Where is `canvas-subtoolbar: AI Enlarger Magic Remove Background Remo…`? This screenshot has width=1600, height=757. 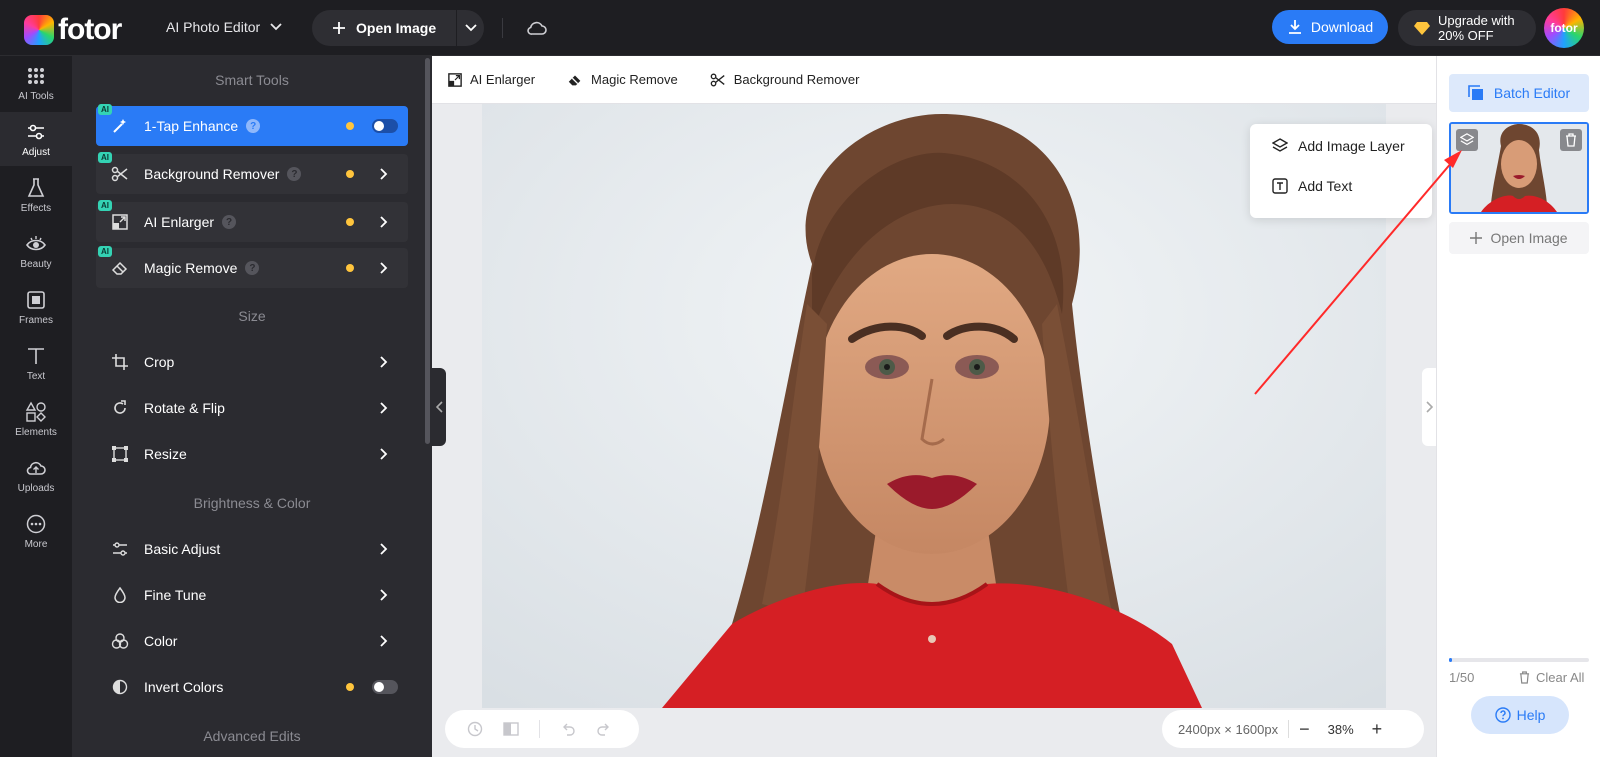
canvas-subtoolbar: AI Enlarger Magic Remove Background Remo… is located at coordinates (934, 80).